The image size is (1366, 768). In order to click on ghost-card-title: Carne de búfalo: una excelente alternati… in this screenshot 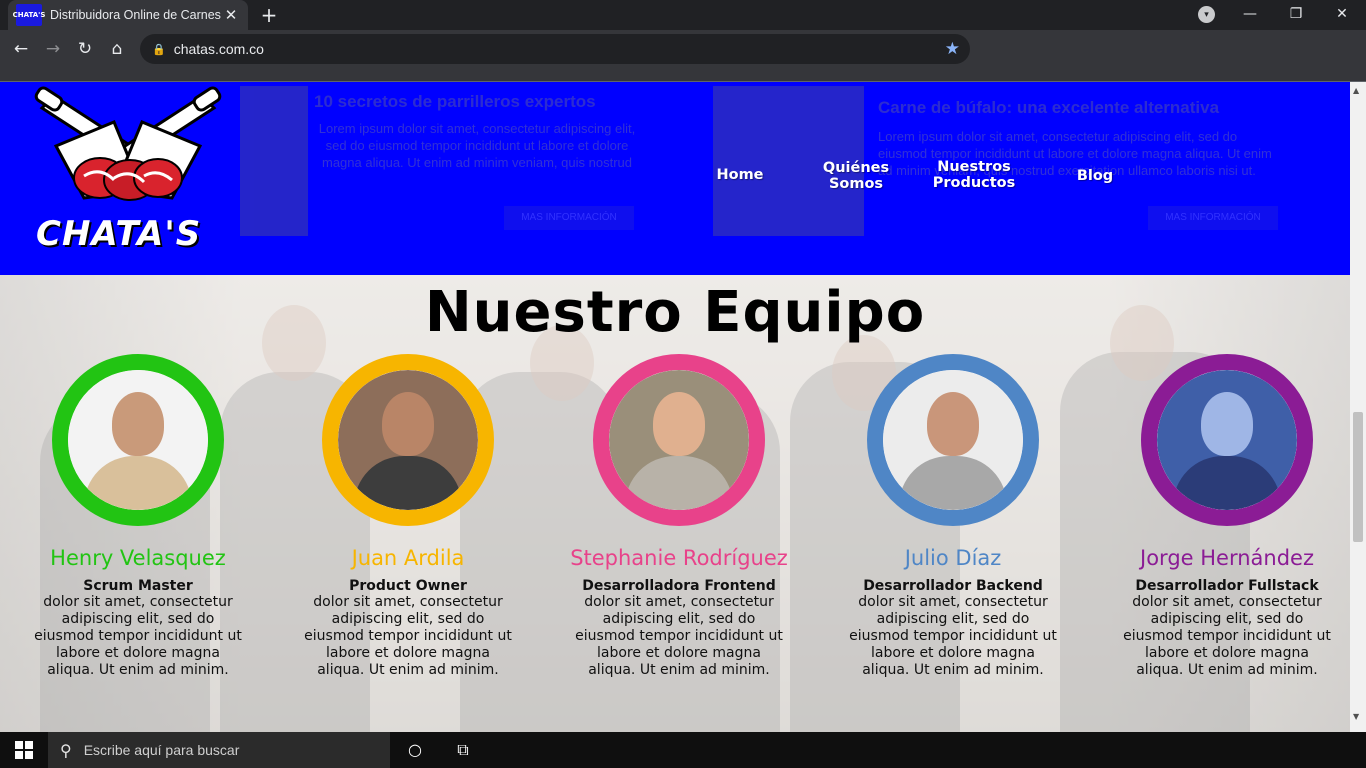, I will do `click(1049, 107)`.